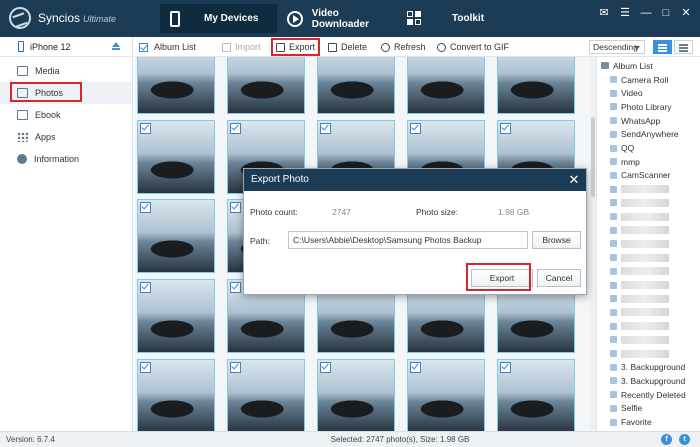 The width and height of the screenshot is (700, 447). I want to click on photo-count-label: Photo count:, so click(274, 212).